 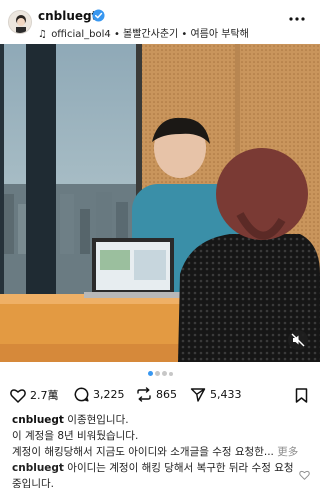 What do you see at coordinates (150, 34) in the screenshot?
I see `music-label: official_bol4 • 볼빨간사춘기 • 여름아 부탁해` at bounding box center [150, 34].